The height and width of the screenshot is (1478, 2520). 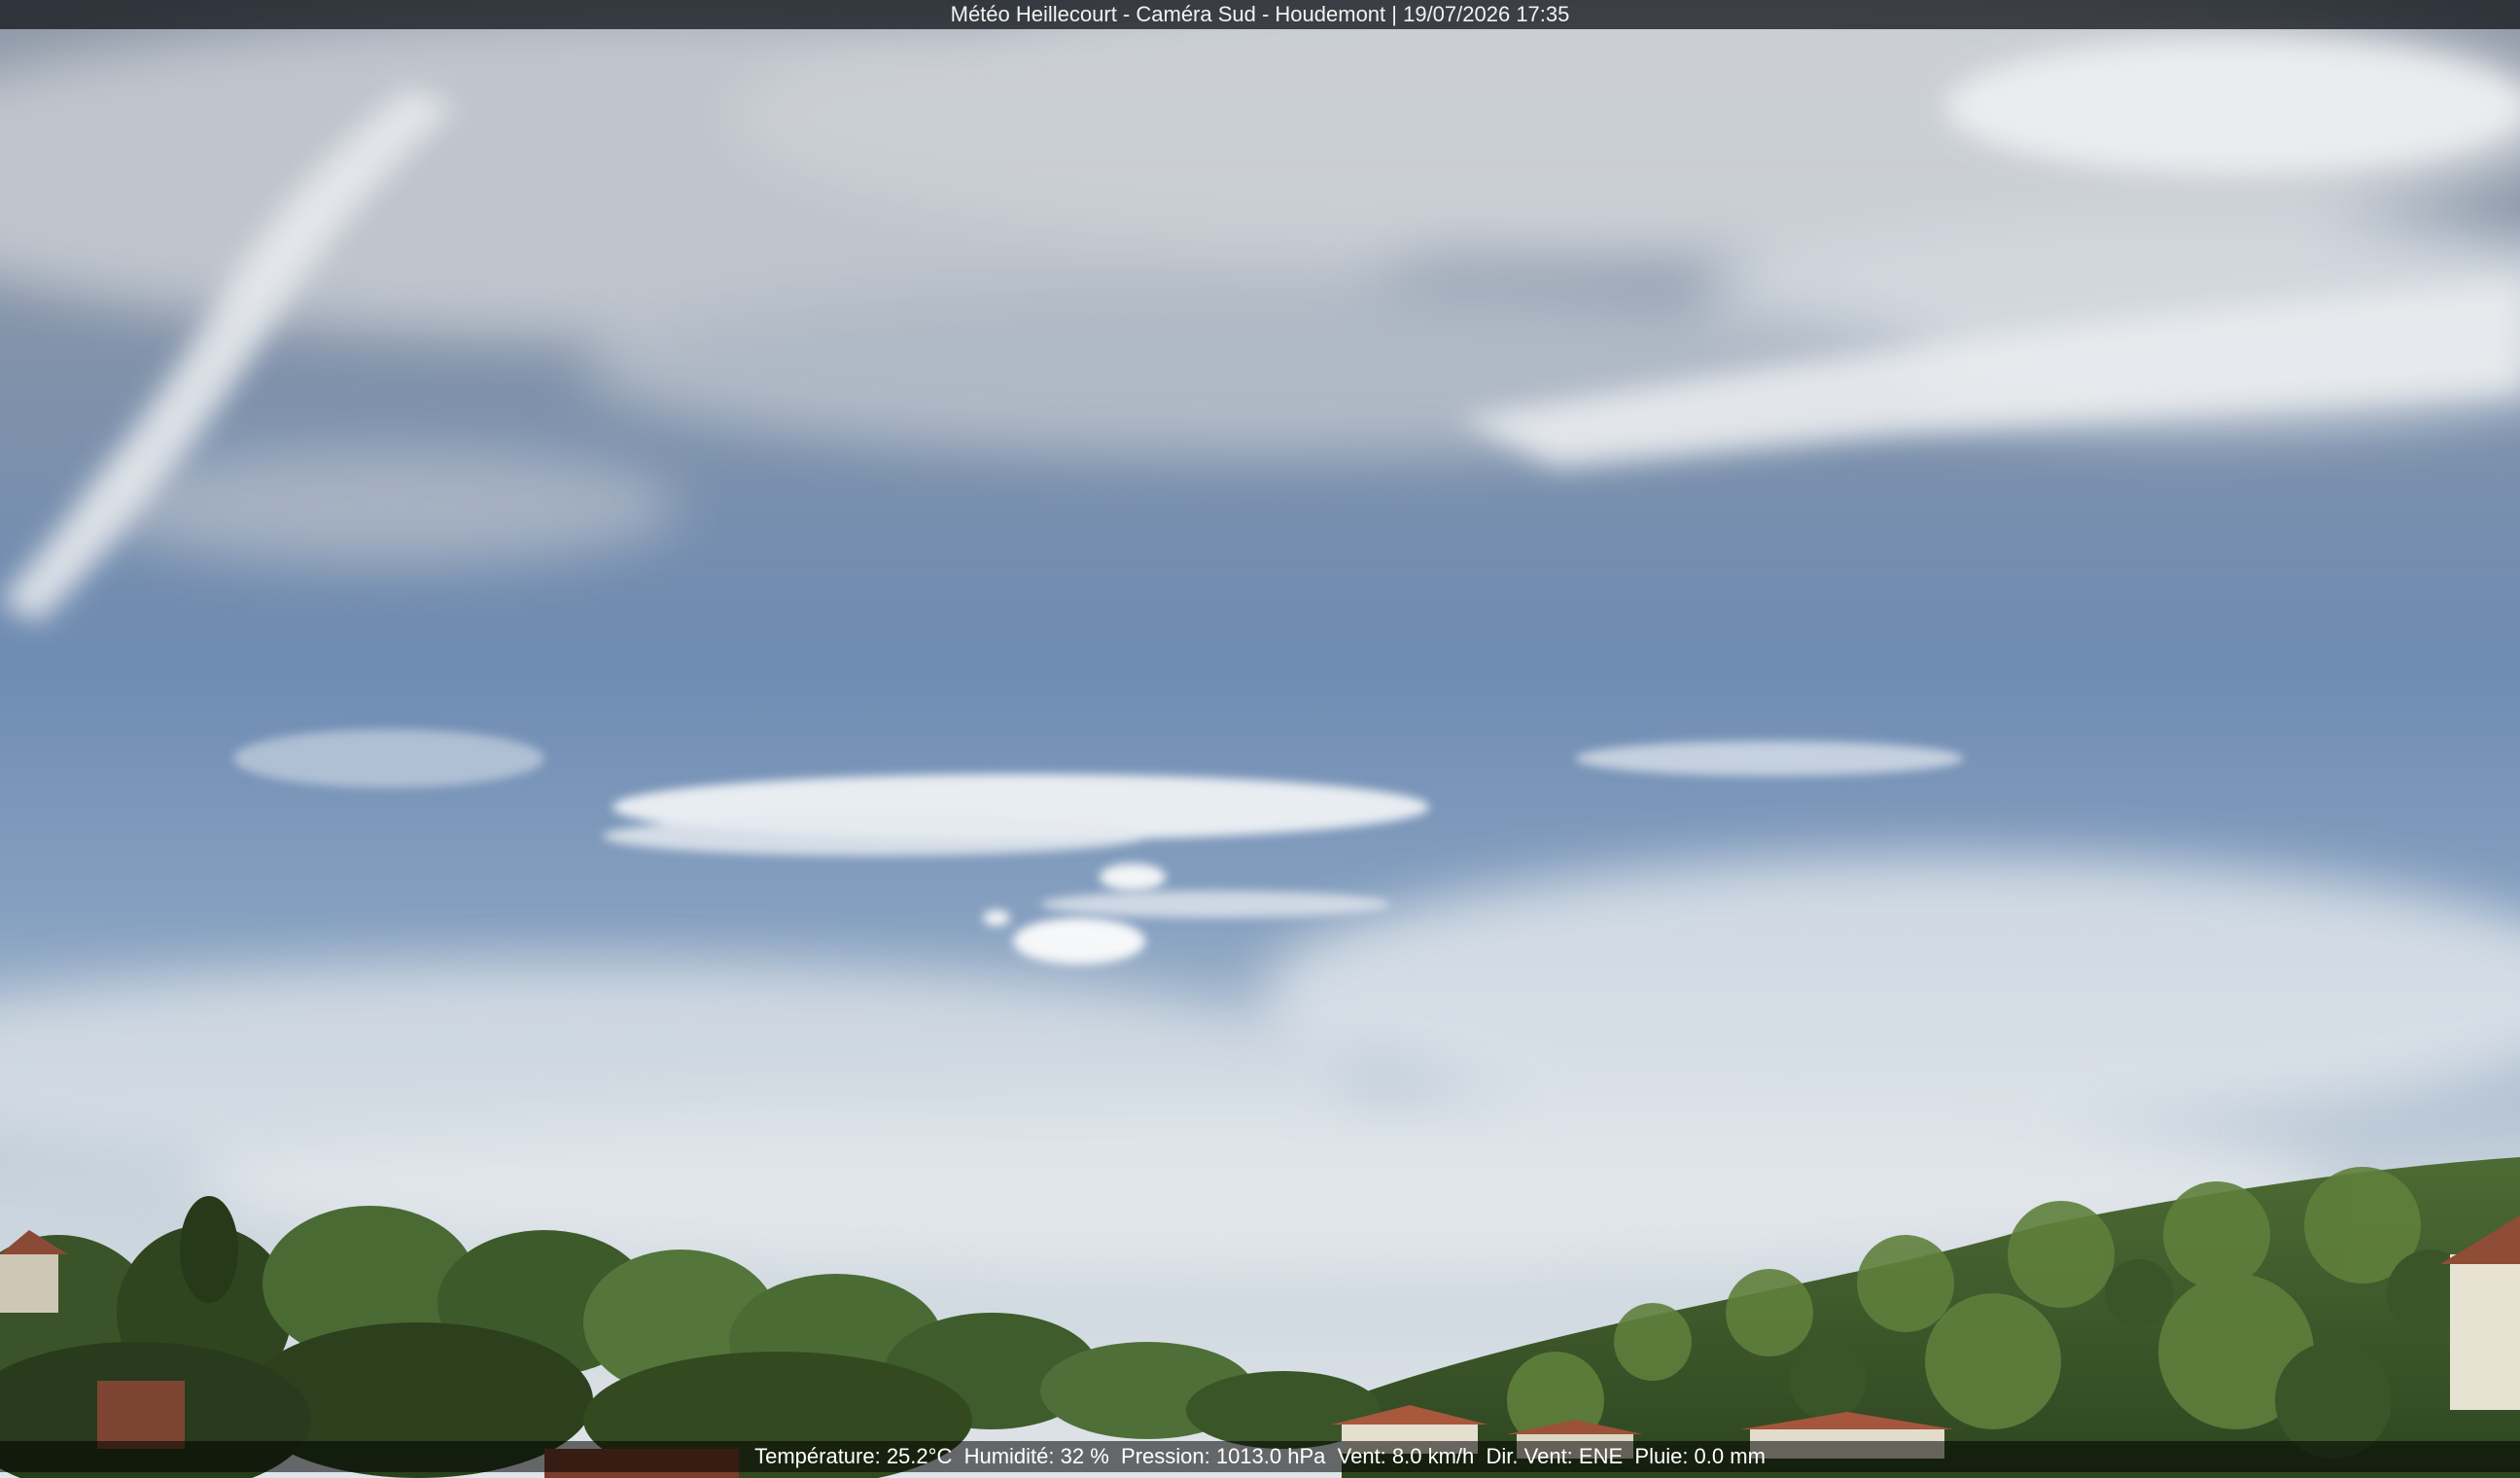 I want to click on pressure-reading: Pression: 1013.0 hPa, so click(x=1223, y=1456).